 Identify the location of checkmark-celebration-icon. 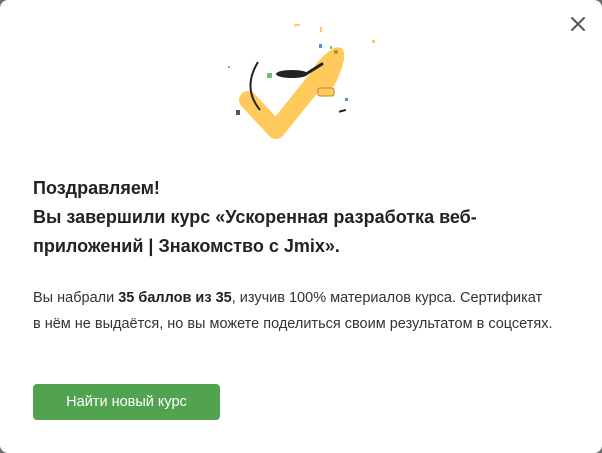
(301, 81).